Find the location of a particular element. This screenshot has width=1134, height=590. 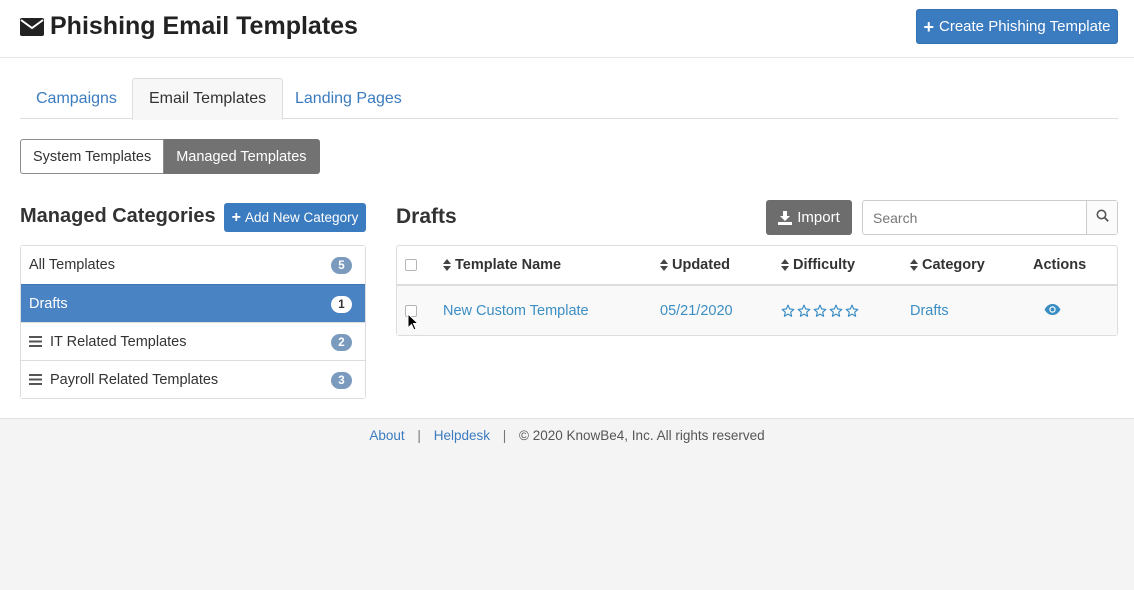

column-header-updated: Updated is located at coordinates (695, 265).